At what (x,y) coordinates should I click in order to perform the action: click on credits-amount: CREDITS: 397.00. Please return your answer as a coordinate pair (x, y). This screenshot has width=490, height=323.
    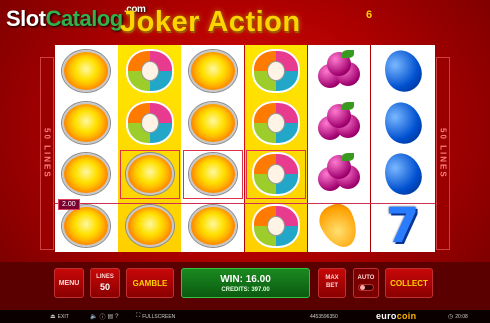
    Looking at the image, I should click on (245, 289).